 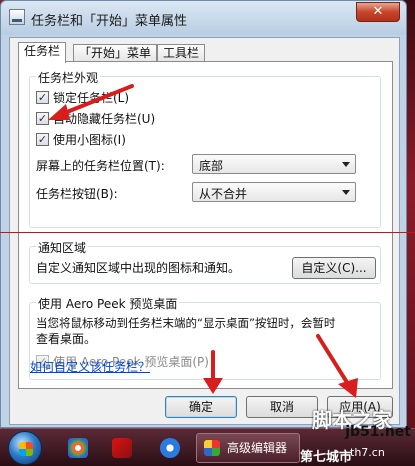 I want to click on watermark-bottom-right: th7.cn, so click(x=367, y=452).